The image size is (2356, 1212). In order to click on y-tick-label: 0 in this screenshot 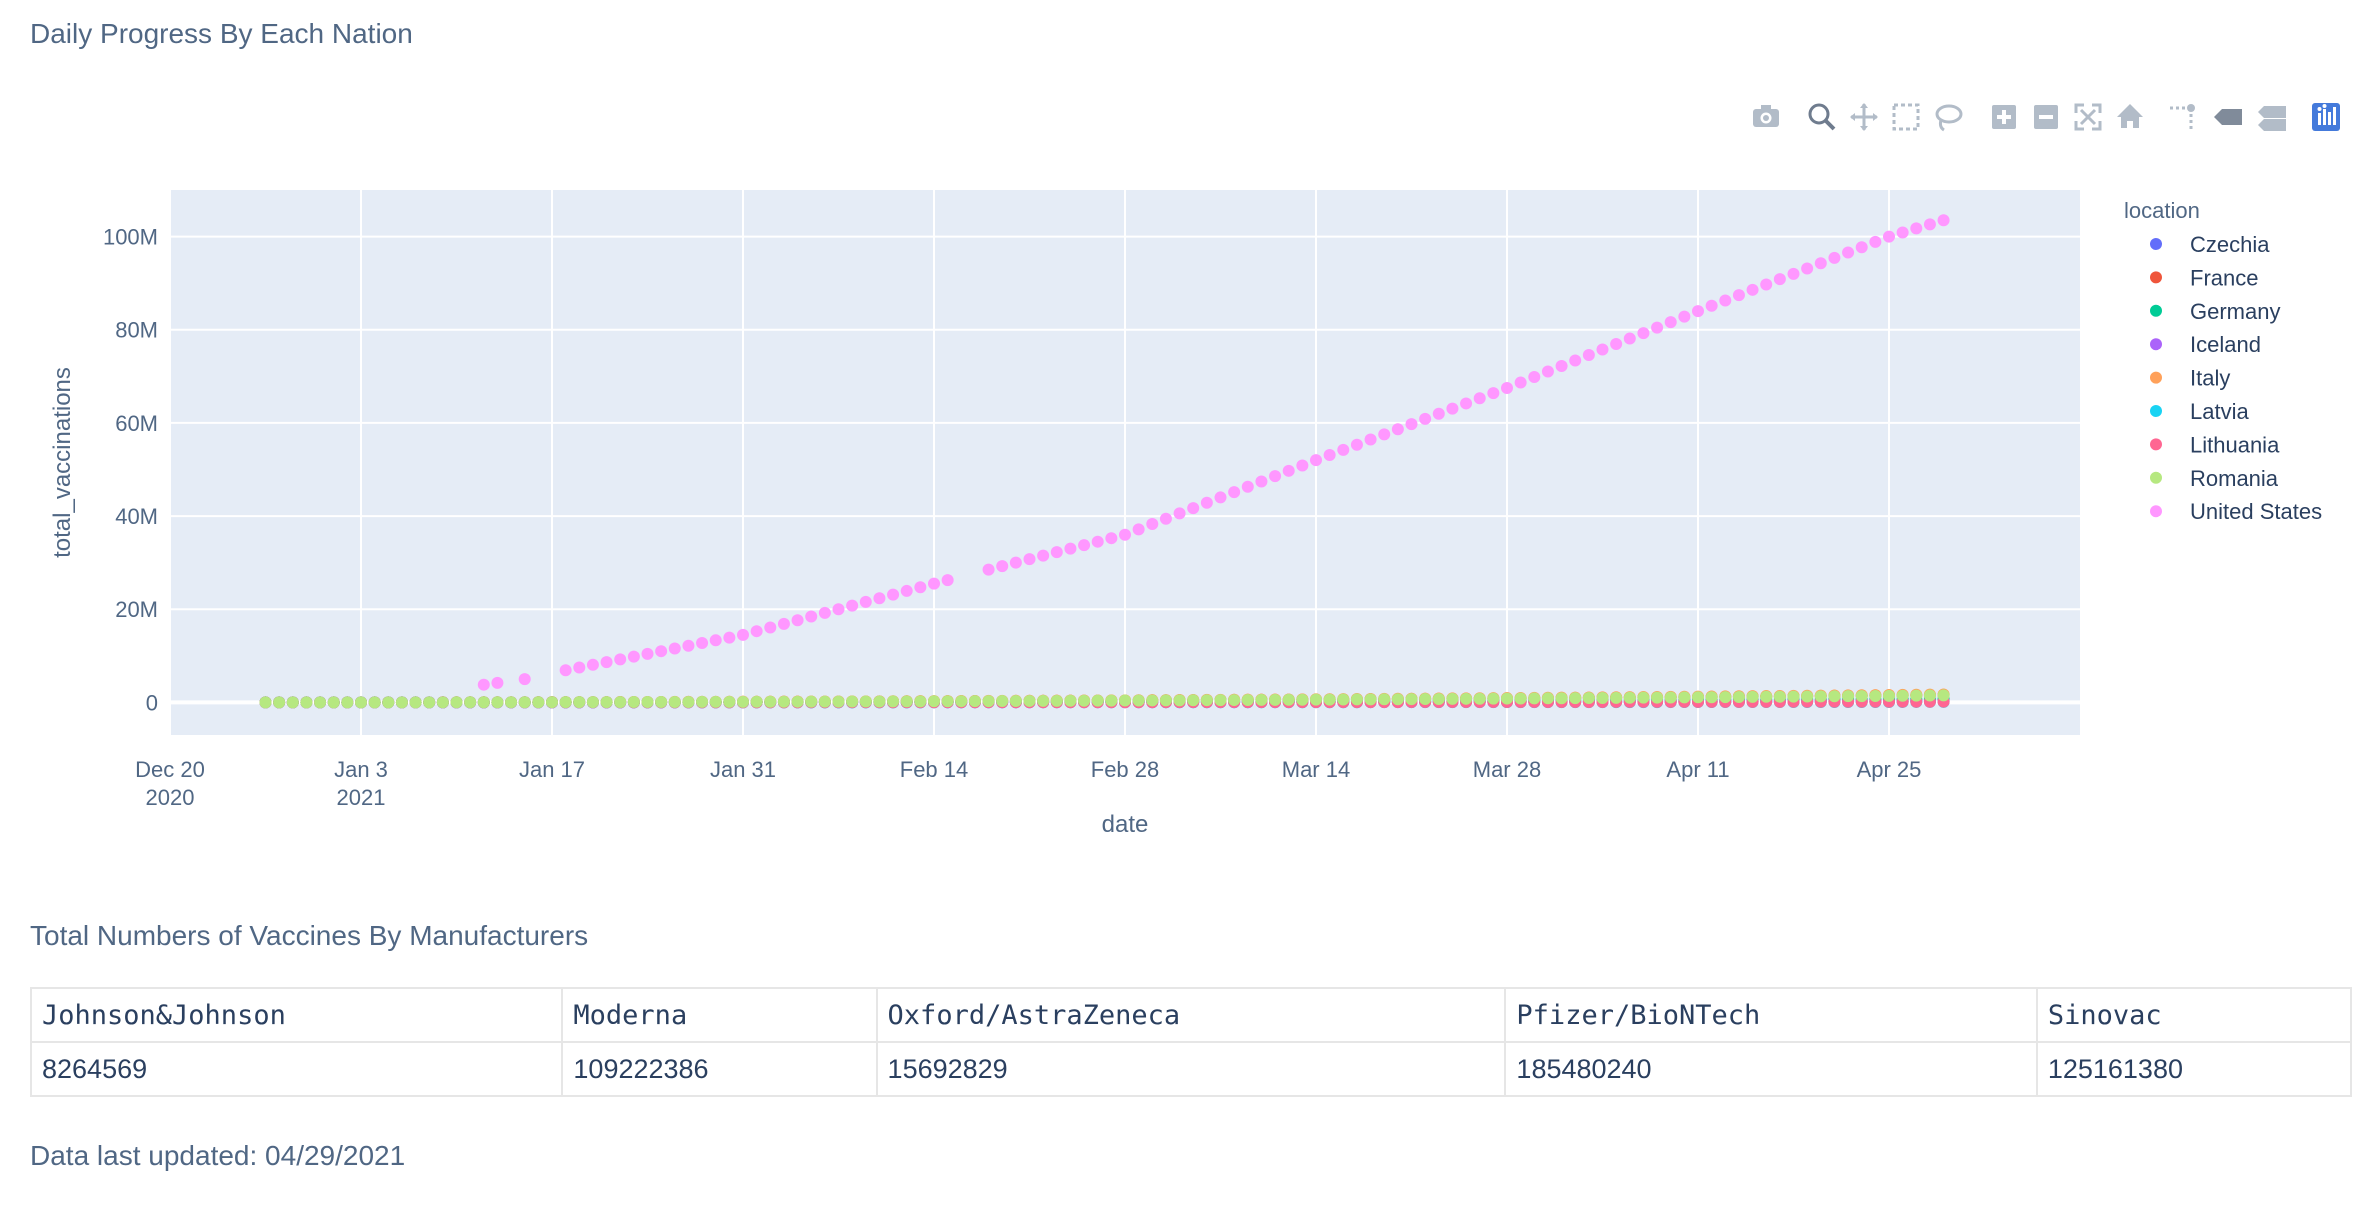, I will do `click(152, 702)`.